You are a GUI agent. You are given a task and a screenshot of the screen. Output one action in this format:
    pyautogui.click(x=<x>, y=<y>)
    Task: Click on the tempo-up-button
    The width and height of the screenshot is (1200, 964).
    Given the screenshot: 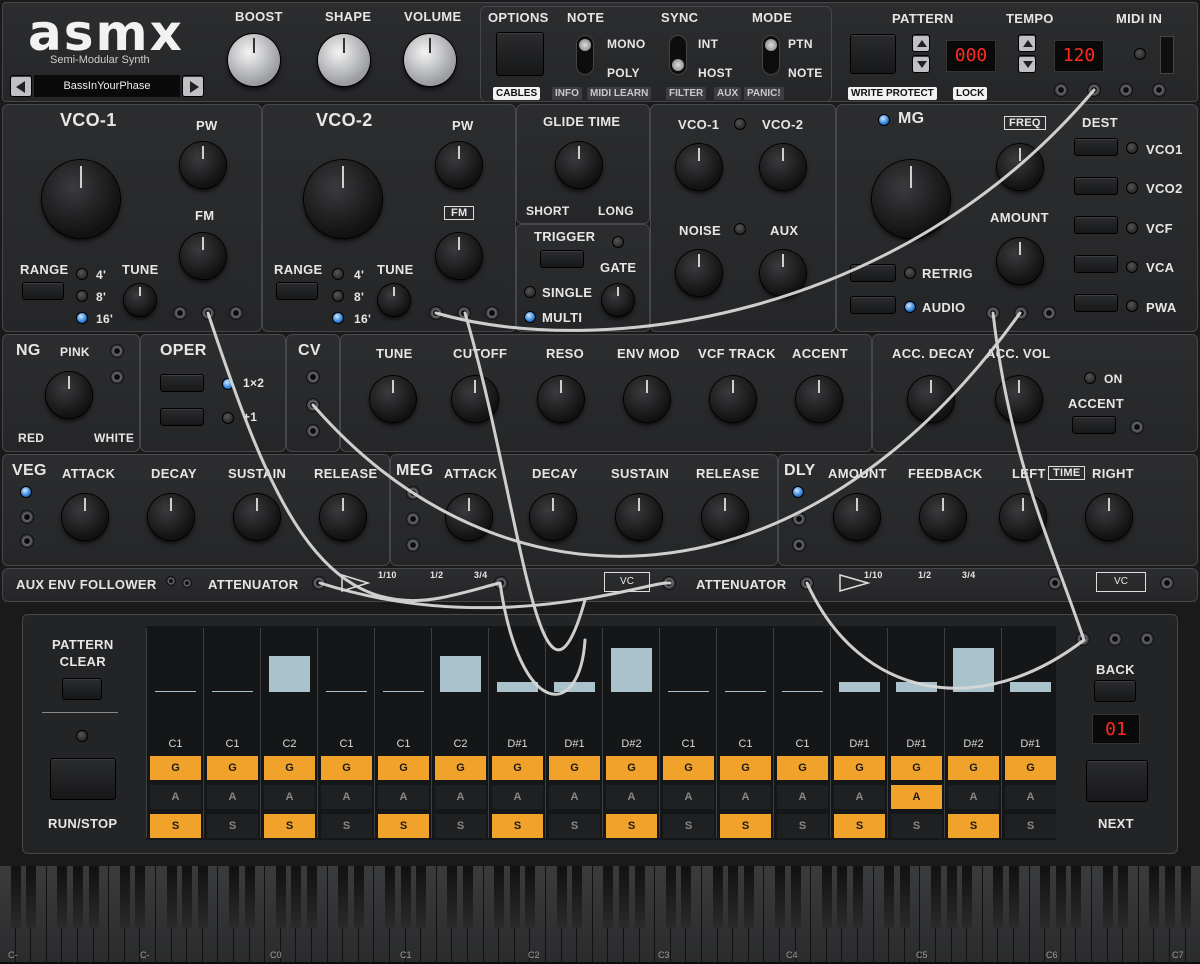 What is the action you would take?
    pyautogui.click(x=1027, y=43)
    